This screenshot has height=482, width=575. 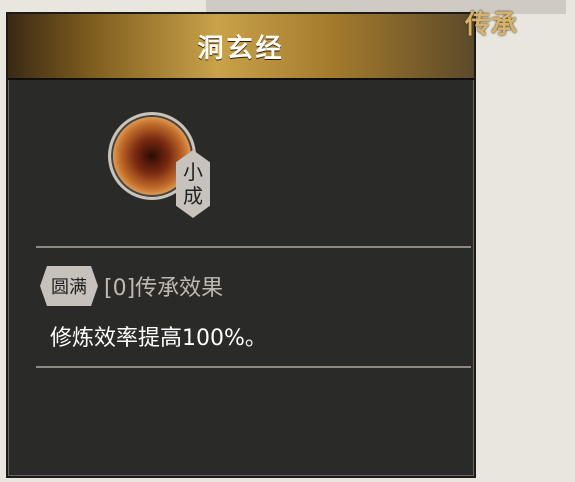 I want to click on tier-tag: 圆满, so click(x=69, y=286).